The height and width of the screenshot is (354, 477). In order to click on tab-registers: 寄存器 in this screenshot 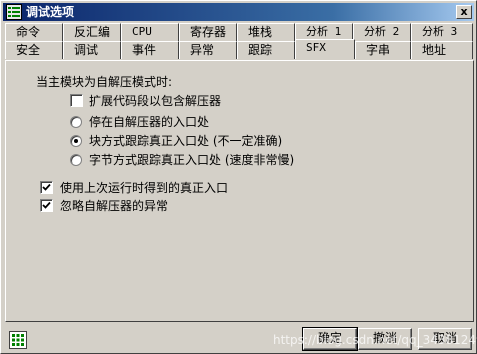, I will do `click(208, 32)`.